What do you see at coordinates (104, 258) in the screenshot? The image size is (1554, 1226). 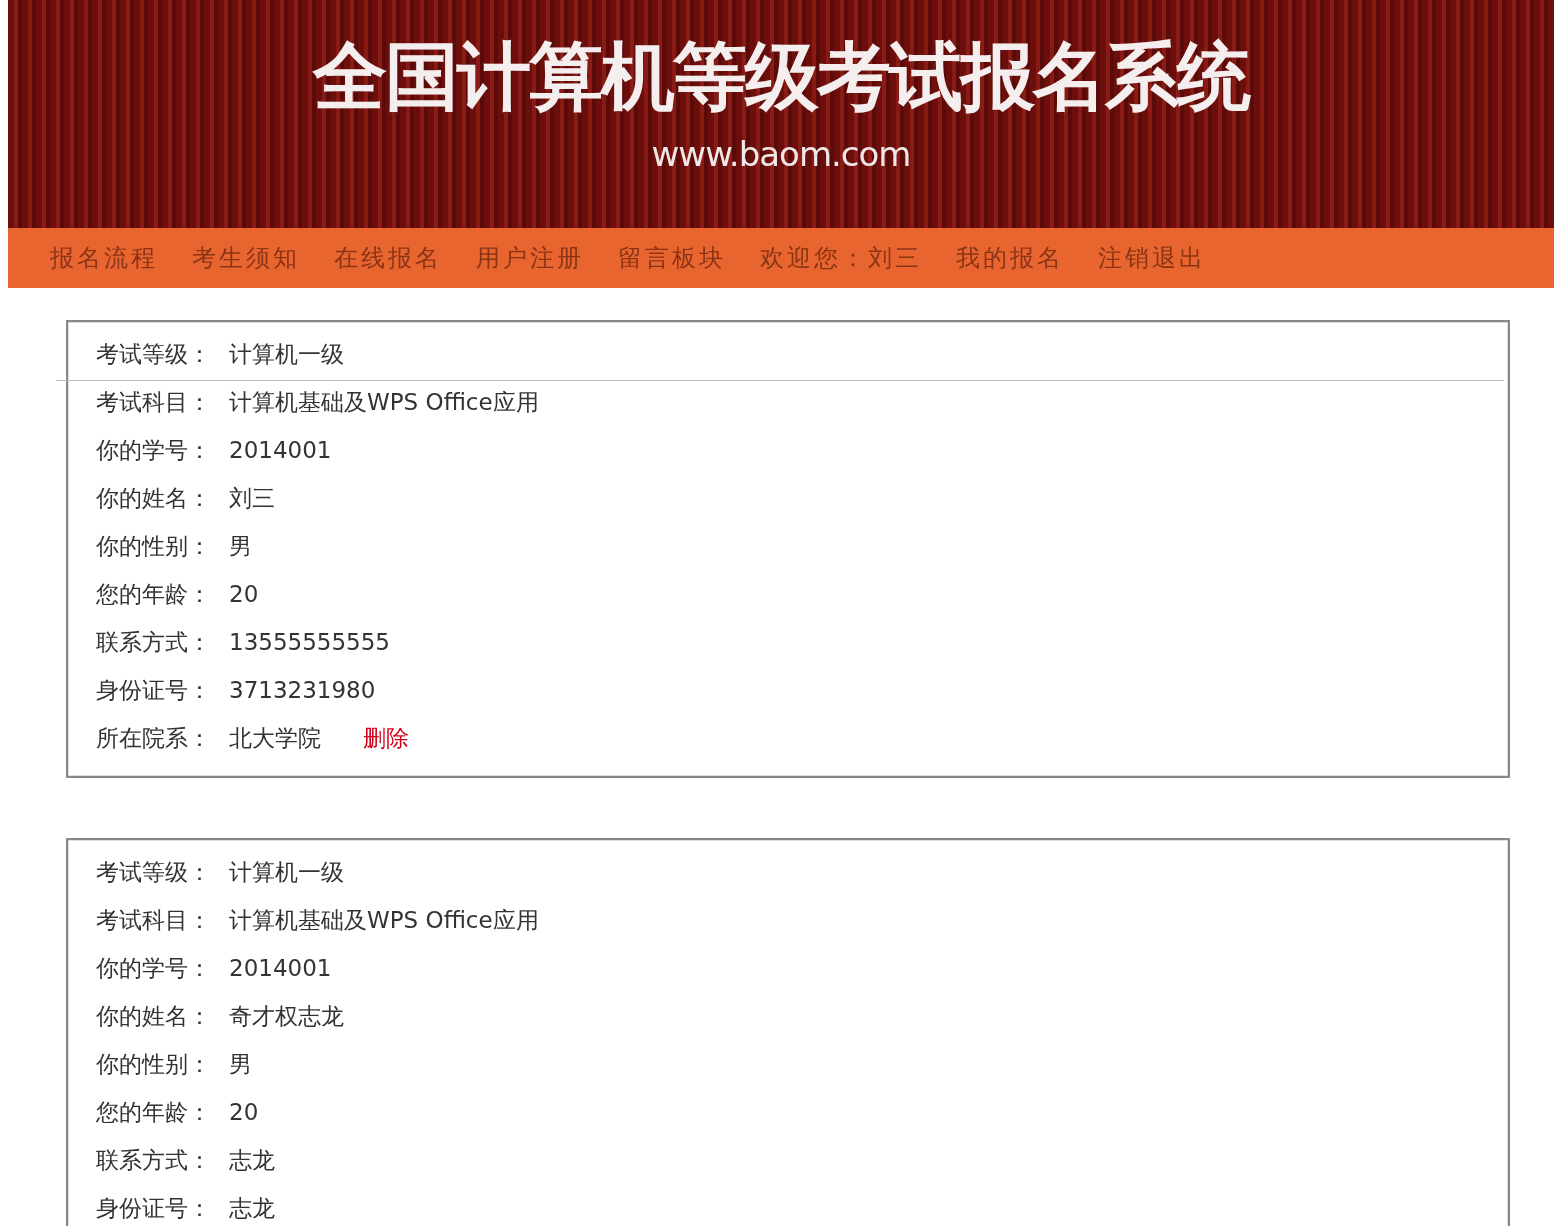 I see `nav-link: 报名流程` at bounding box center [104, 258].